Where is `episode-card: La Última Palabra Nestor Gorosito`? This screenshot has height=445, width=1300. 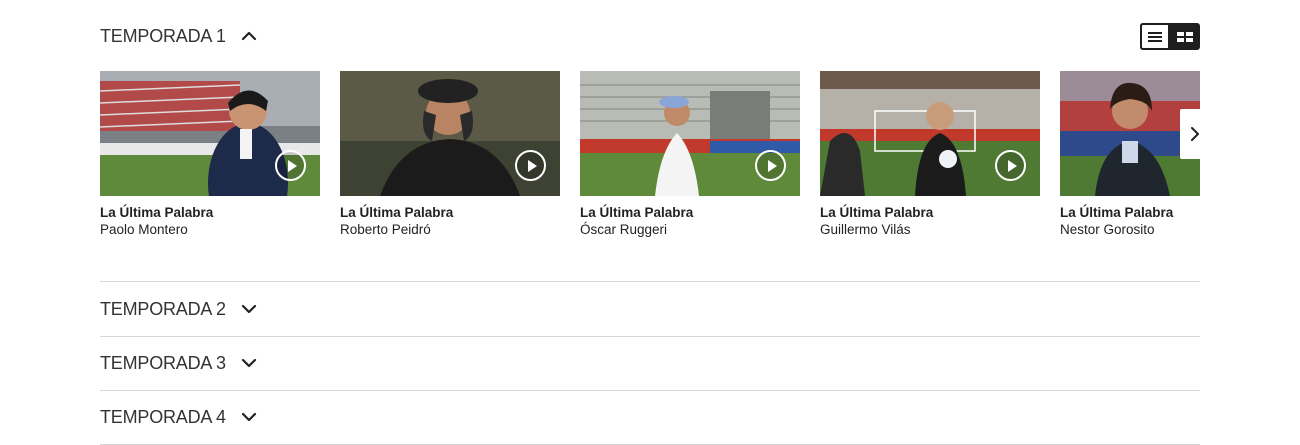 episode-card: La Última Palabra Nestor Gorosito is located at coordinates (1130, 154).